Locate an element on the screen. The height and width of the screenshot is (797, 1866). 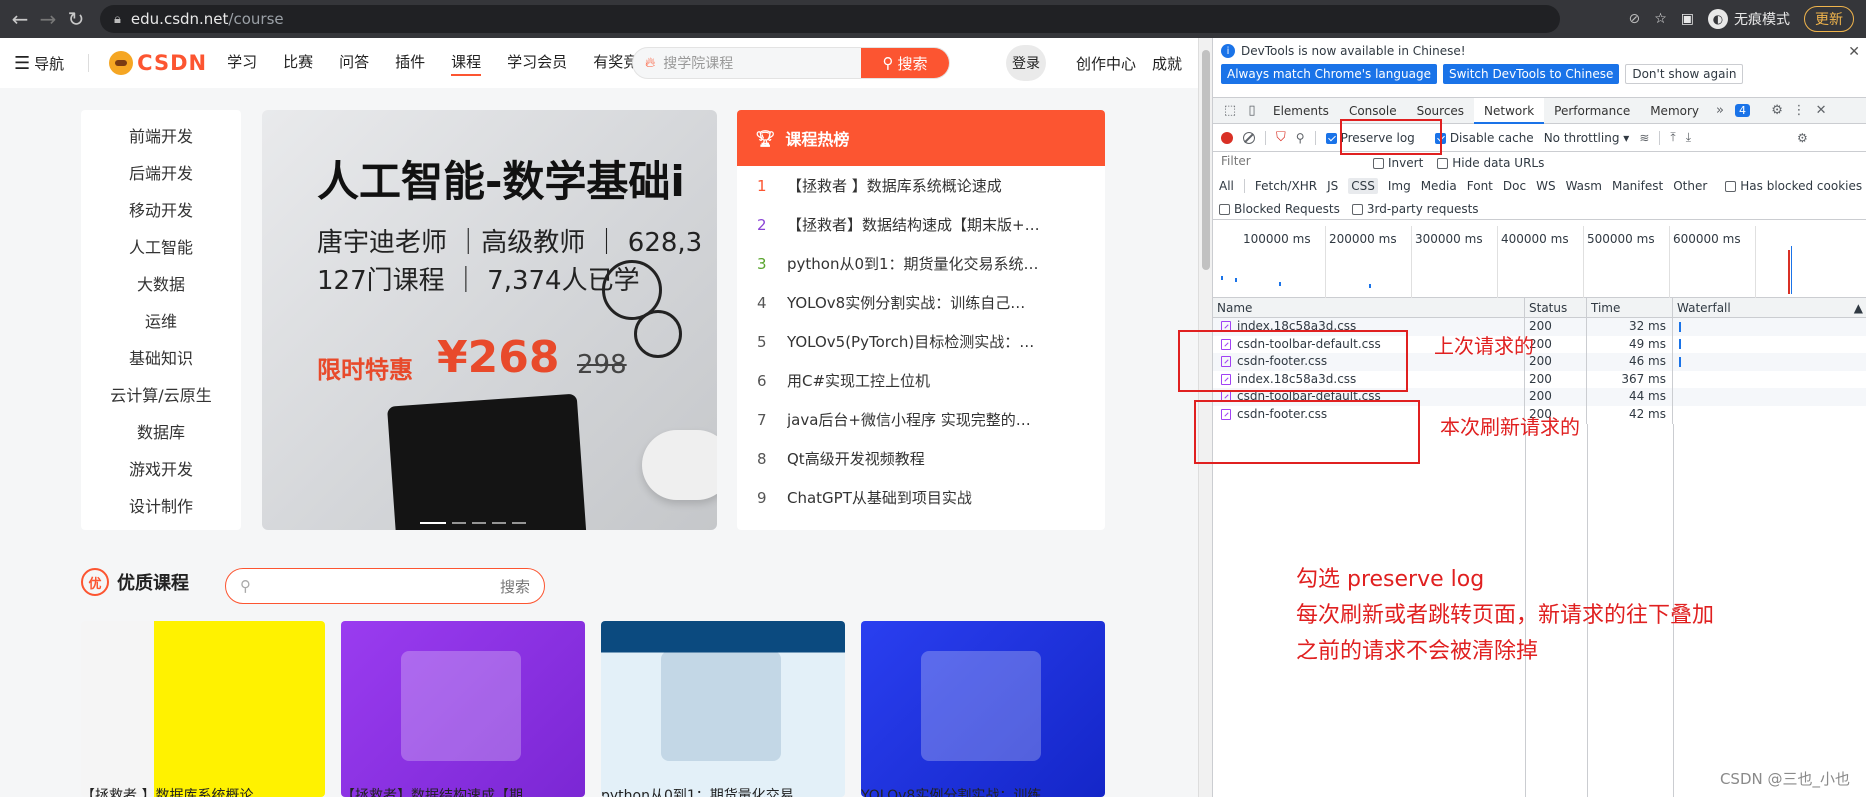
column-name: Name is located at coordinates (1369, 307).